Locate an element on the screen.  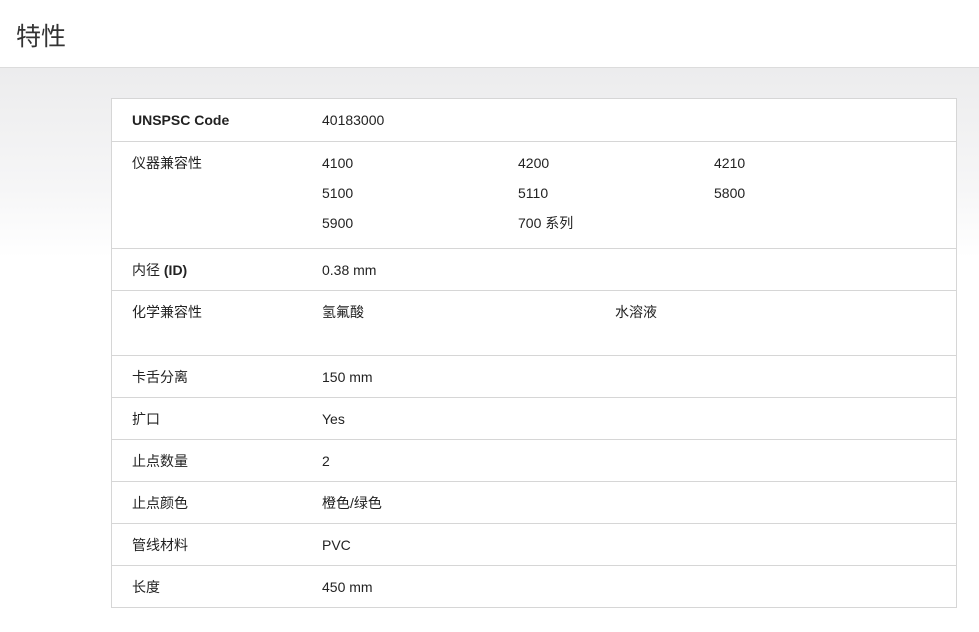
instrument-model: 4200 is located at coordinates (534, 163).